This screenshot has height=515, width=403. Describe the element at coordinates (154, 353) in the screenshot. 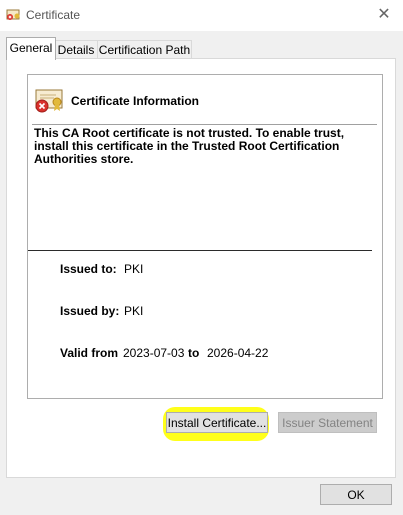

I see `valid-from-value: 2023-07-03` at that location.